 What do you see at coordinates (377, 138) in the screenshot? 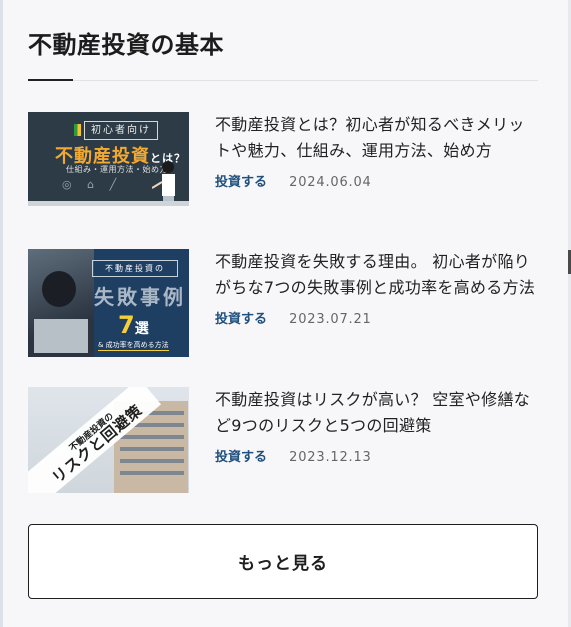
I see `article-title: 不動産投資とは？初心者が知るべきメリットや魅力、仕組み、運用方法、始め方` at bounding box center [377, 138].